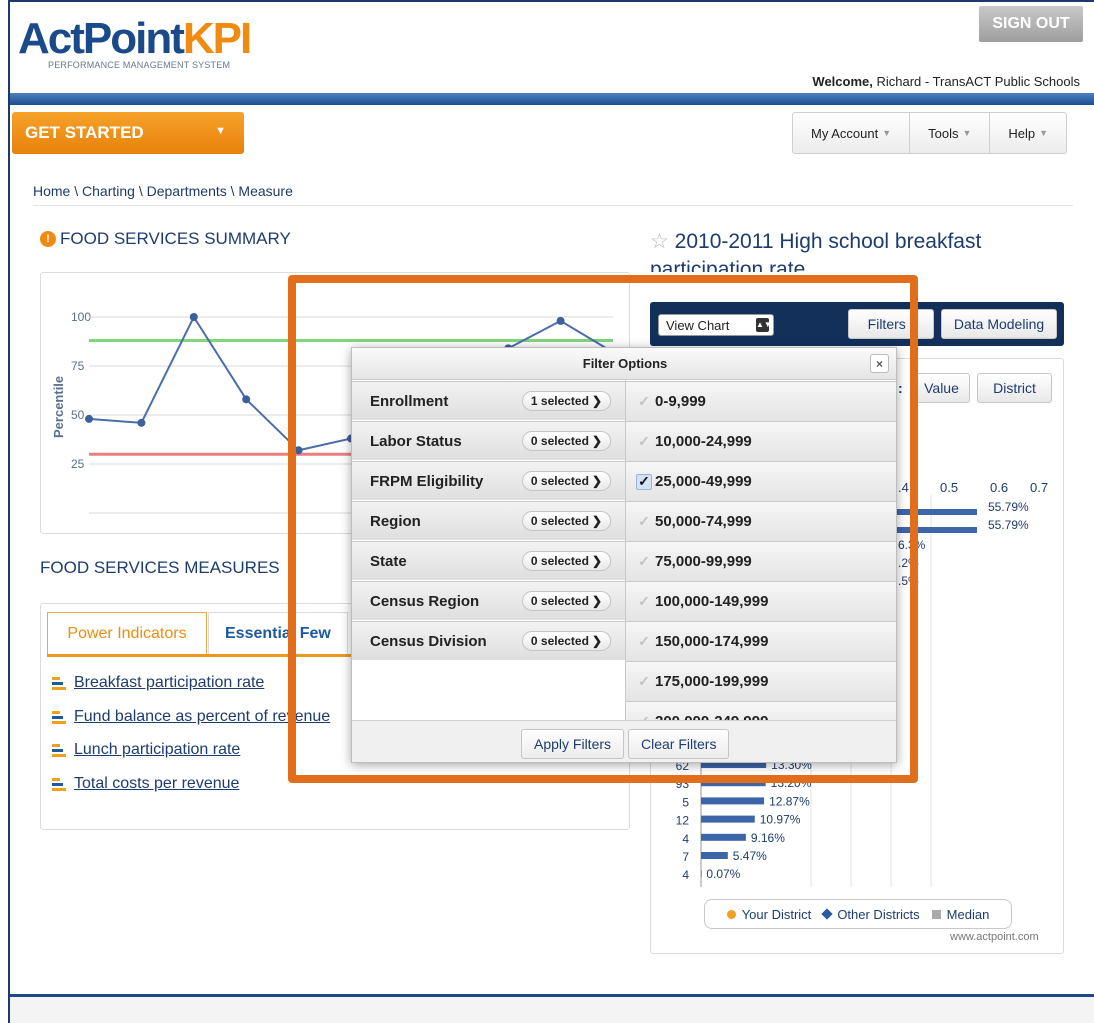  I want to click on measure-link: Total costs per revenue, so click(145, 784).